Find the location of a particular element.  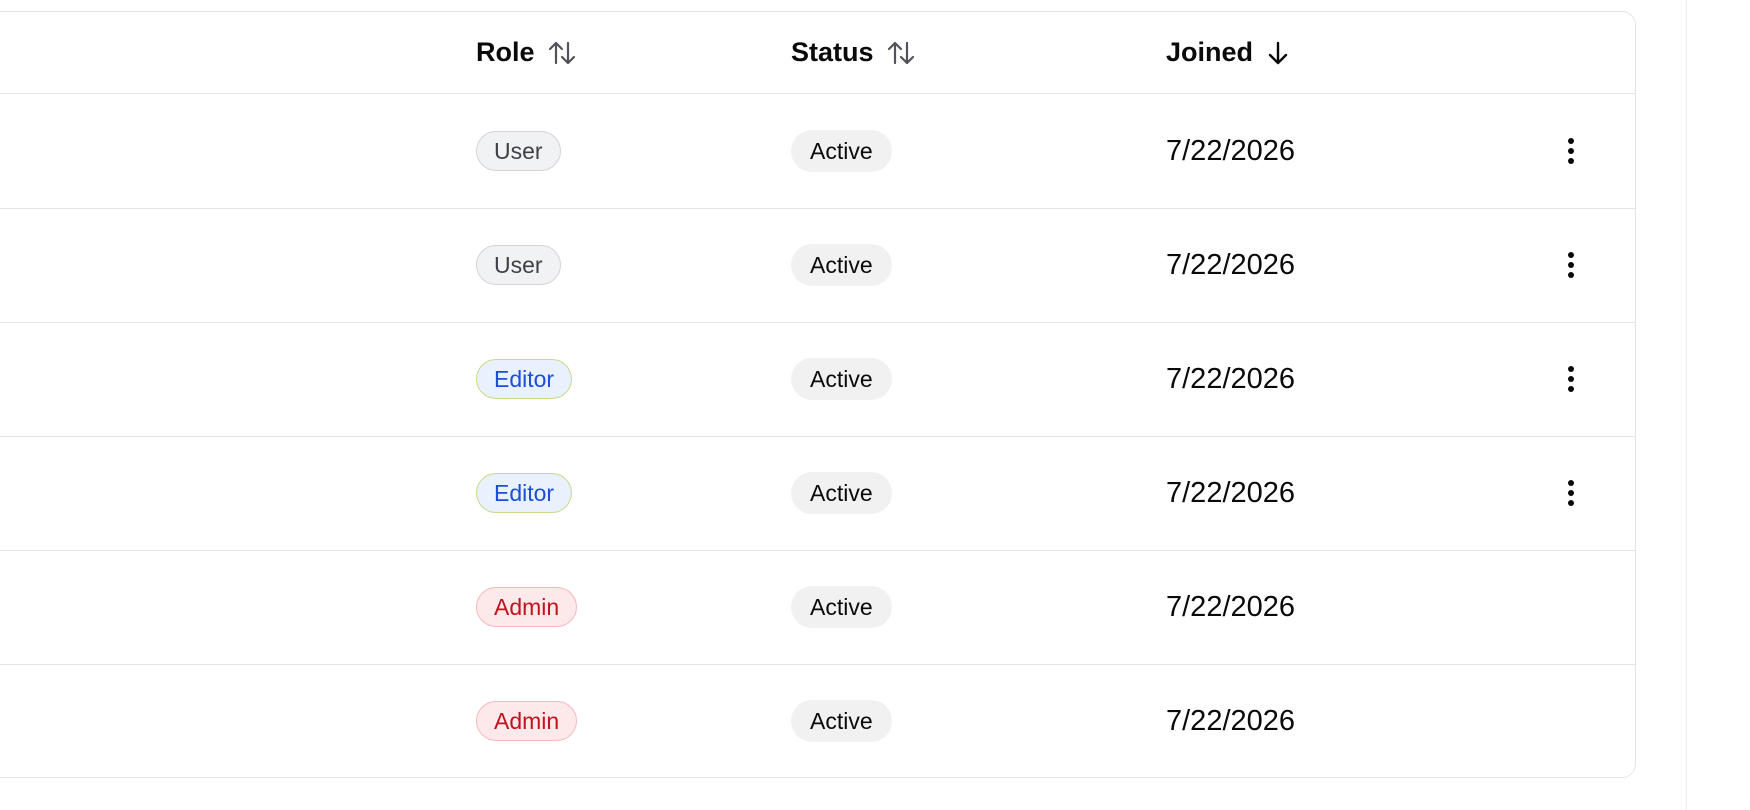

column-header-joined: Joined is located at coordinates (1228, 52).